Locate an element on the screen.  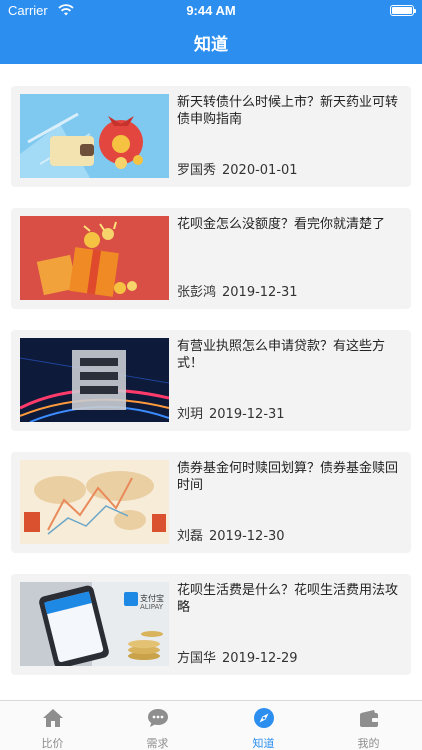
loan-character-icon is located at coordinates (94, 380).